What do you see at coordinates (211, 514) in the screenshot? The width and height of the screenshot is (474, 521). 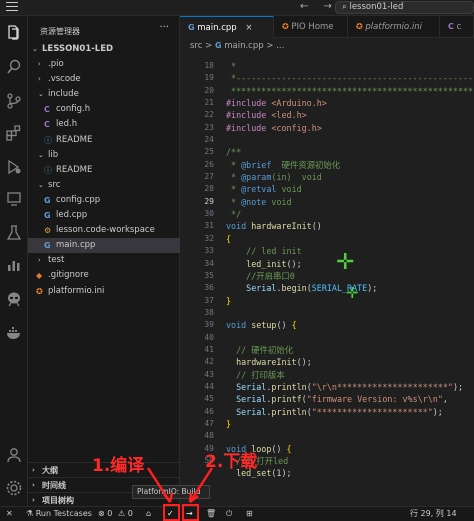 I see `clean-trash-icon: 🗑` at bounding box center [211, 514].